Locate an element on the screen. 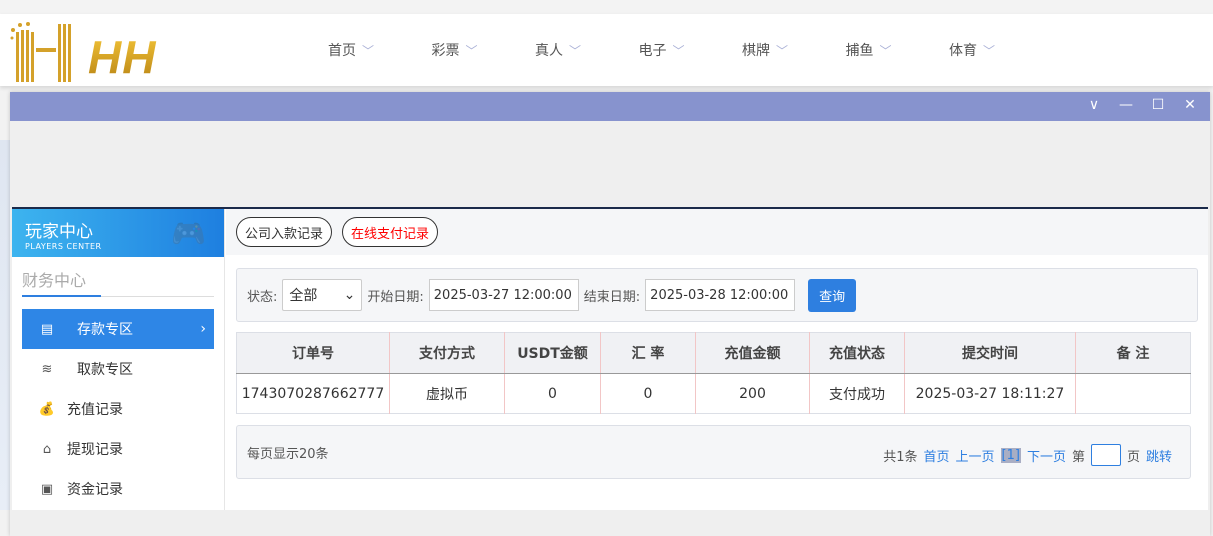 This screenshot has height=536, width=1213. column-header: 订单号 is located at coordinates (313, 353).